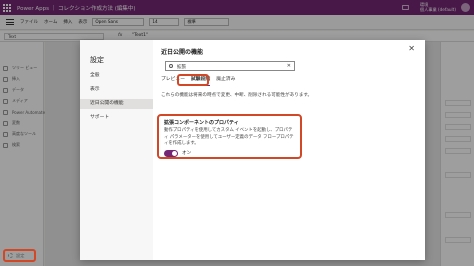  Describe the element at coordinates (171, 66) in the screenshot. I see `search-icon` at that location.